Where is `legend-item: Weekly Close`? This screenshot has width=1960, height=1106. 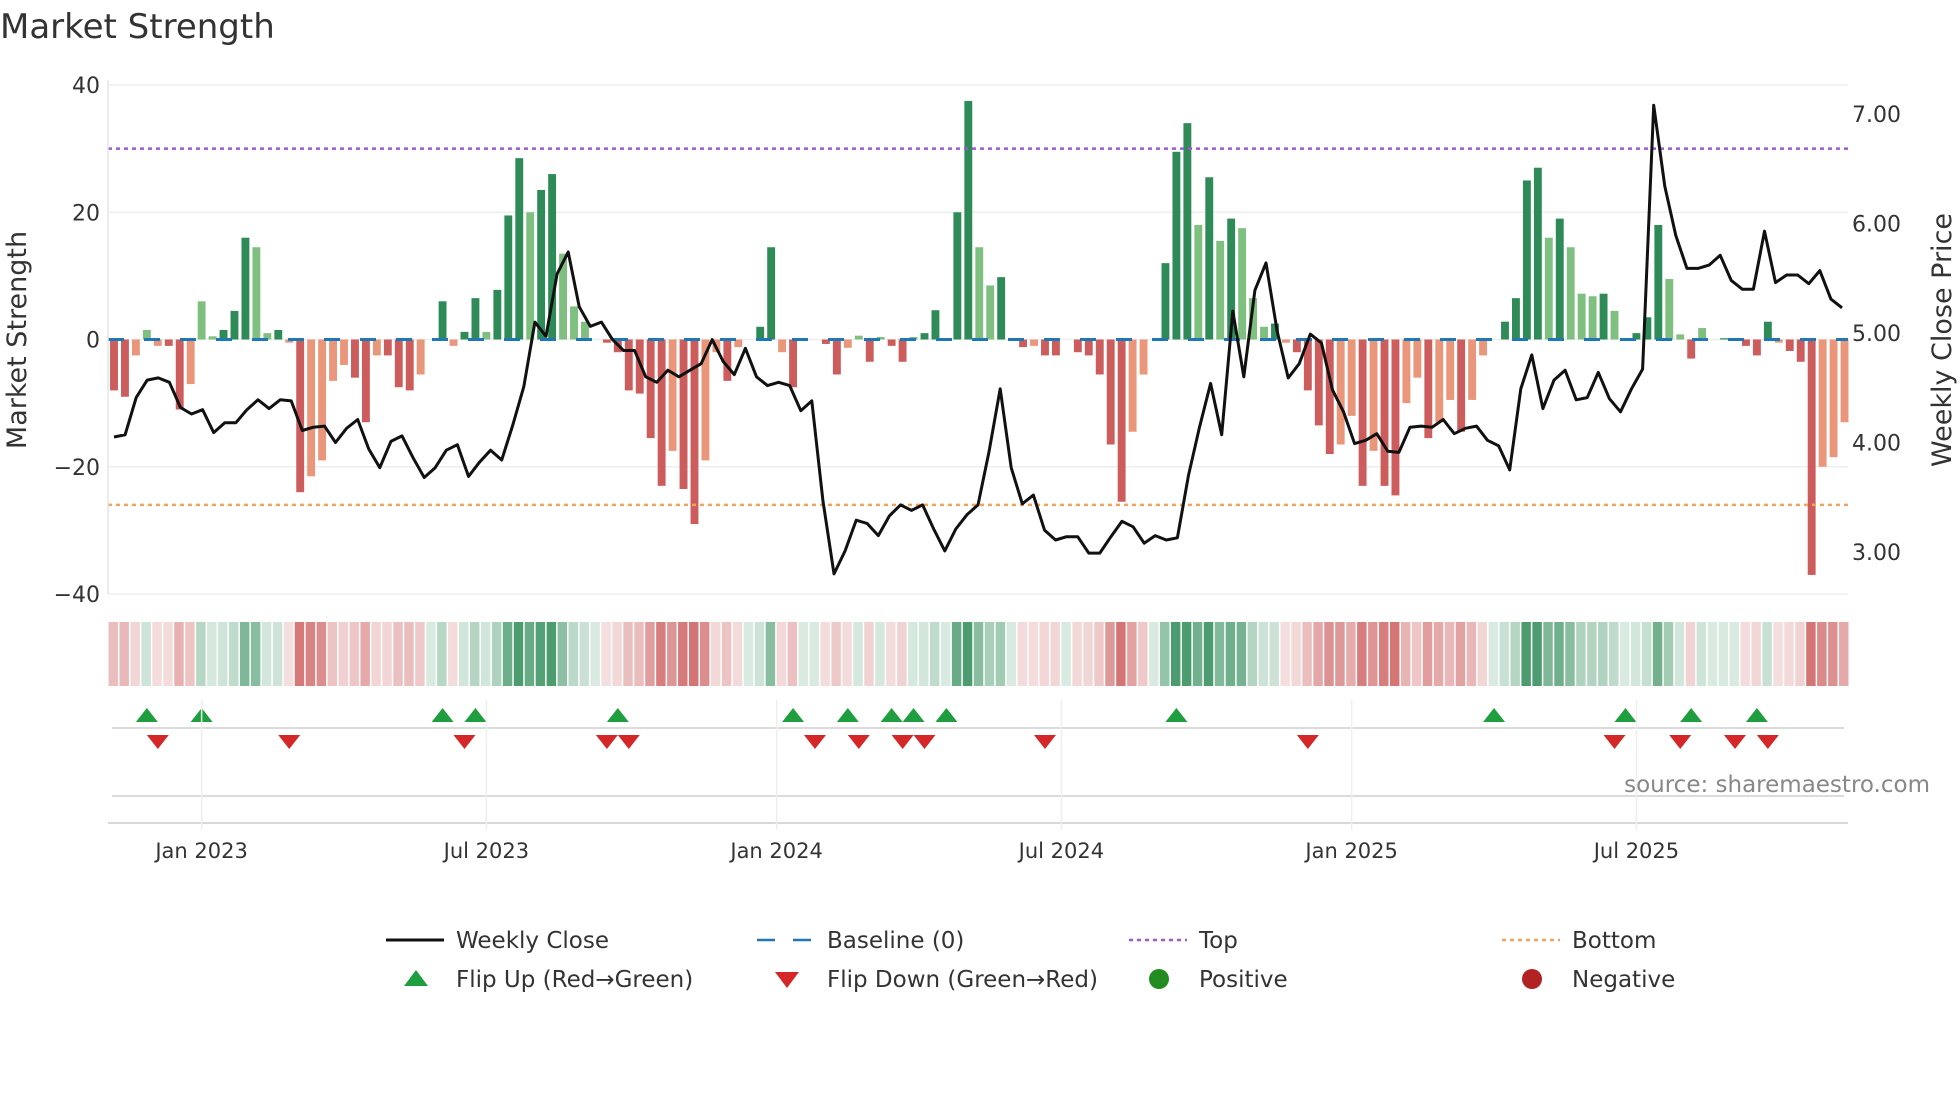 legend-item: Weekly Close is located at coordinates (497, 941).